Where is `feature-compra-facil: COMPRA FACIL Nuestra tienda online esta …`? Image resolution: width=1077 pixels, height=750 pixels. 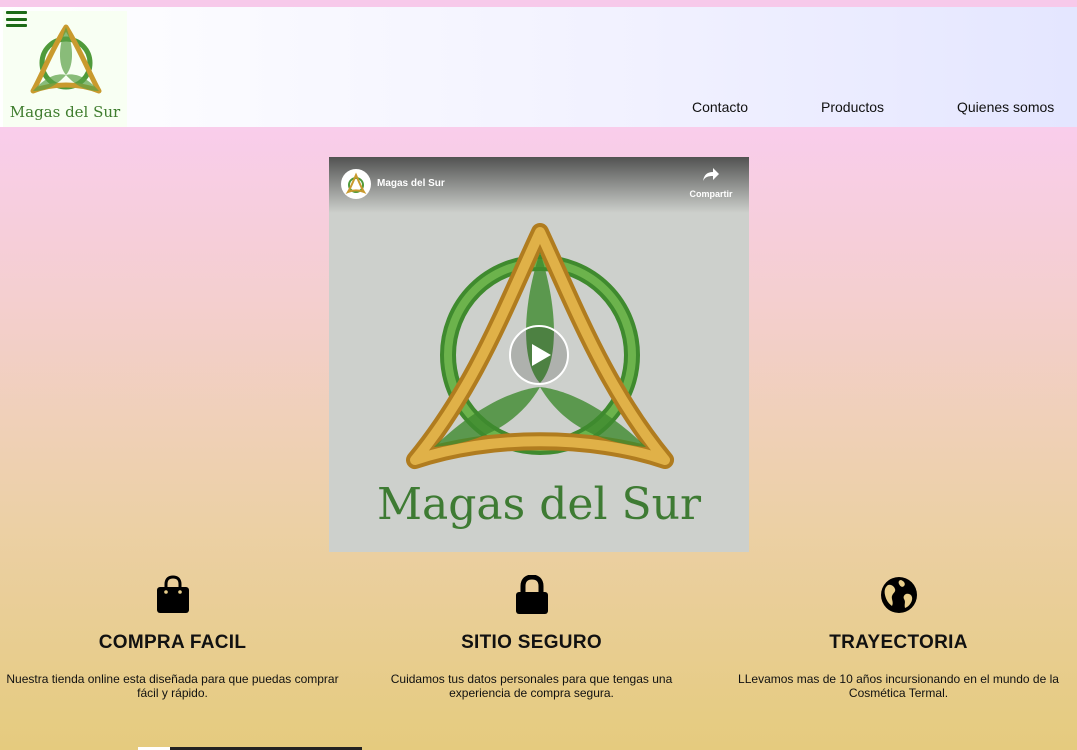
feature-compra-facil: COMPRA FACIL Nuestra tienda online esta … is located at coordinates (172, 637).